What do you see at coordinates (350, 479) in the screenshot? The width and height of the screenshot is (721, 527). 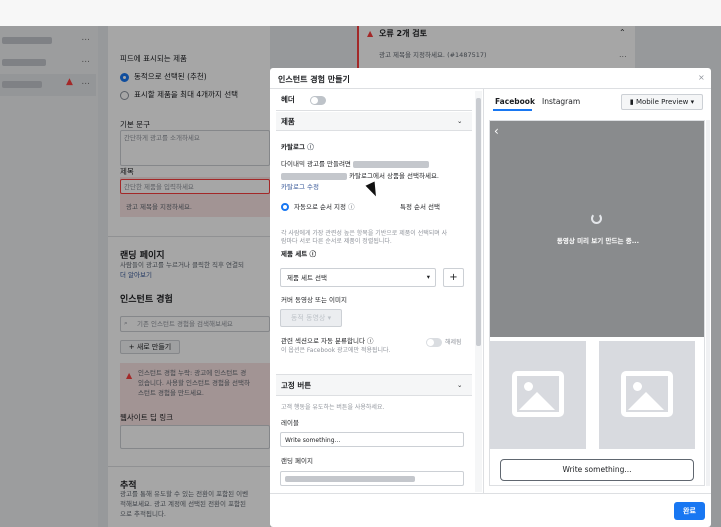 I see `blurred-url` at bounding box center [350, 479].